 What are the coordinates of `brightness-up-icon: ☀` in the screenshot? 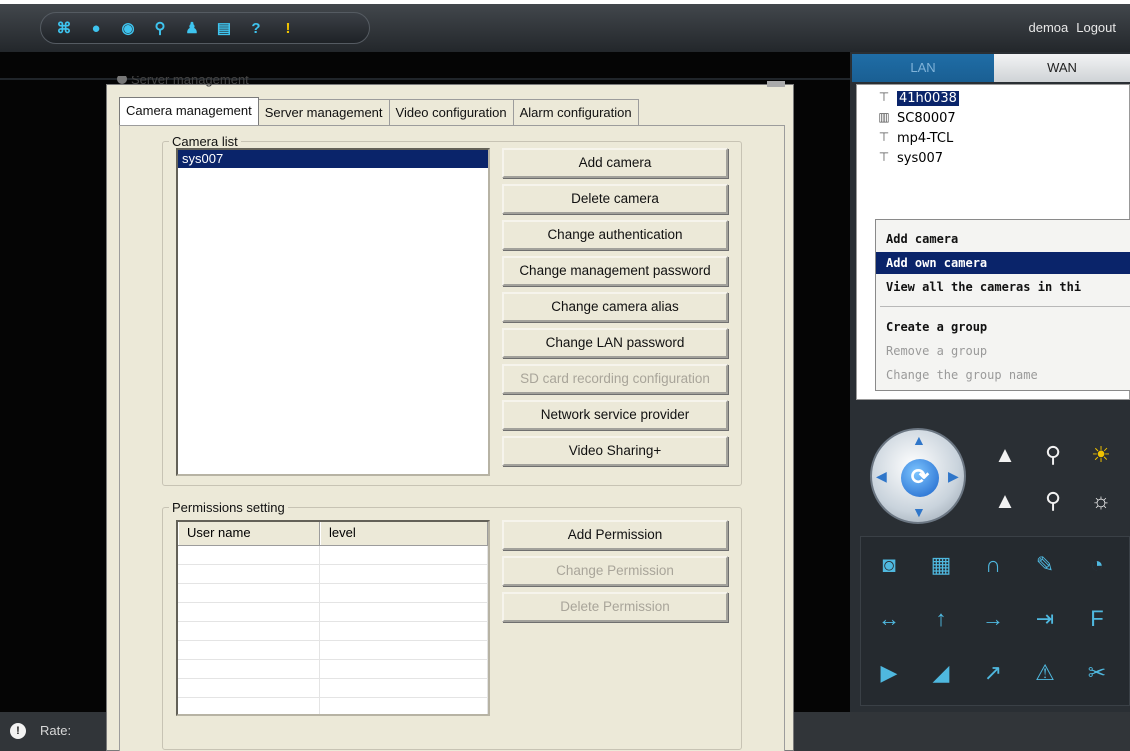 It's located at (1101, 455).